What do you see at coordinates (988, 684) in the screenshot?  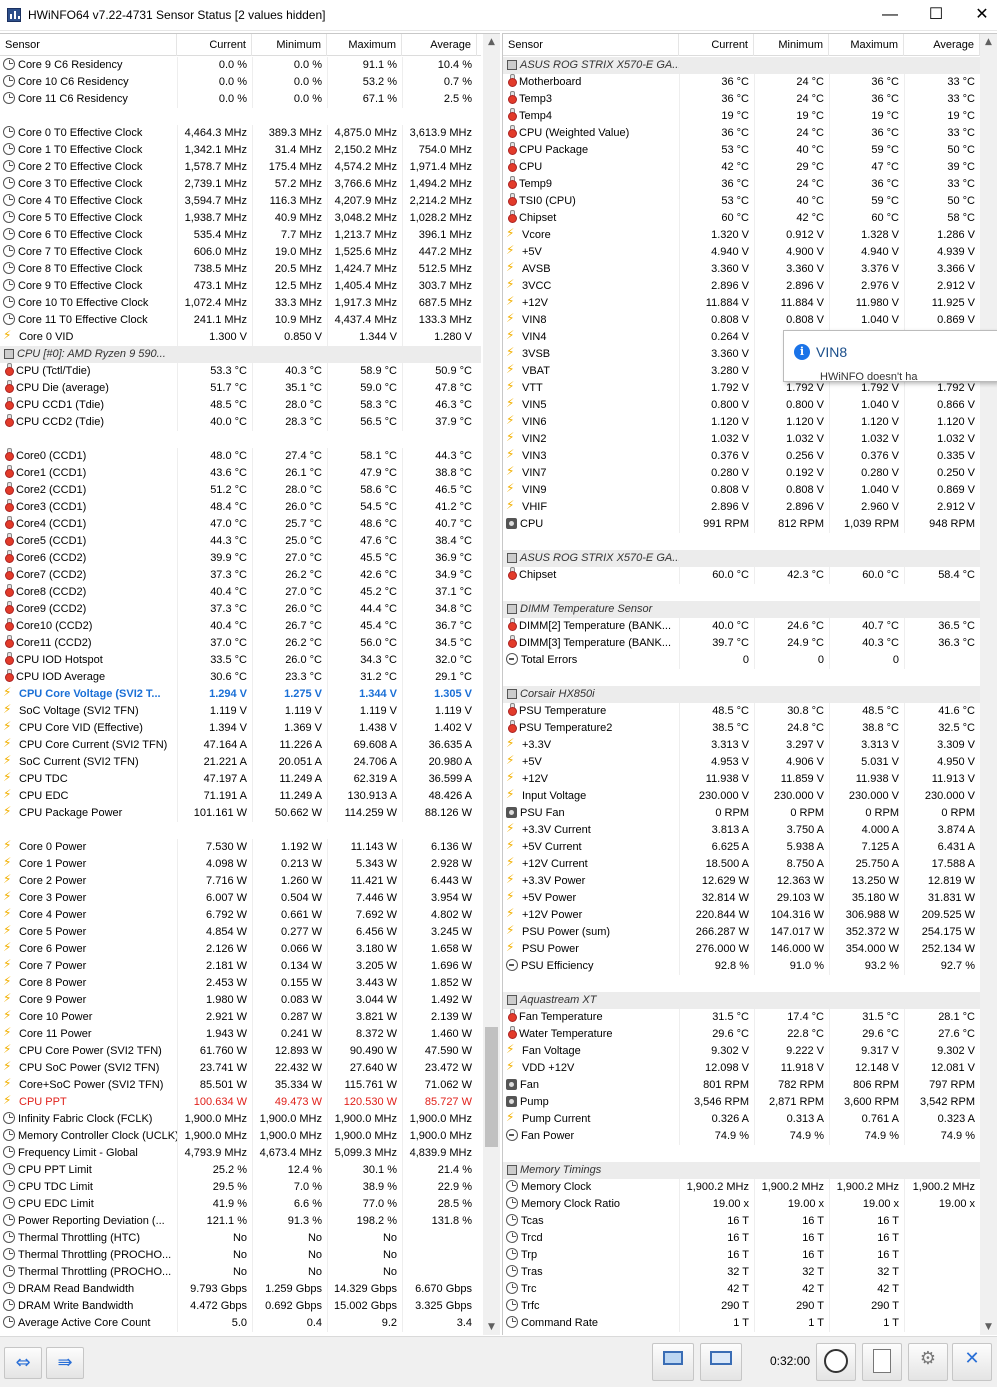 I see `right-scrollbar: ▲ ▼` at bounding box center [988, 684].